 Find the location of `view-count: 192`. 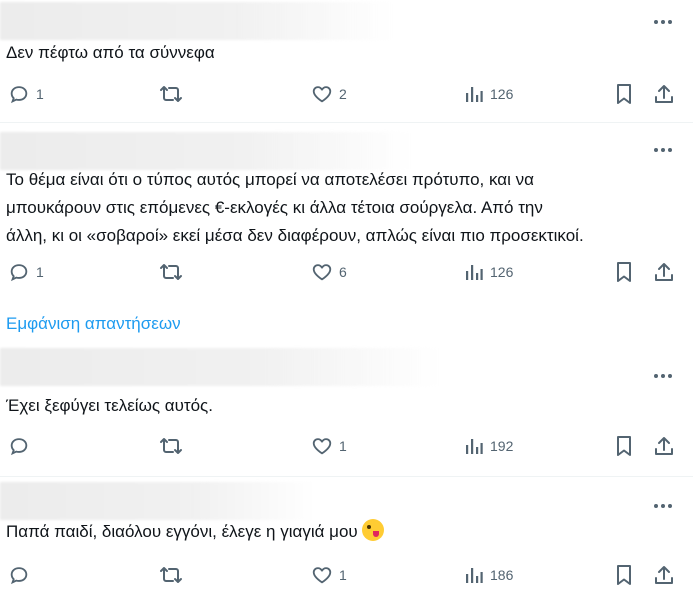

view-count: 192 is located at coordinates (502, 446).